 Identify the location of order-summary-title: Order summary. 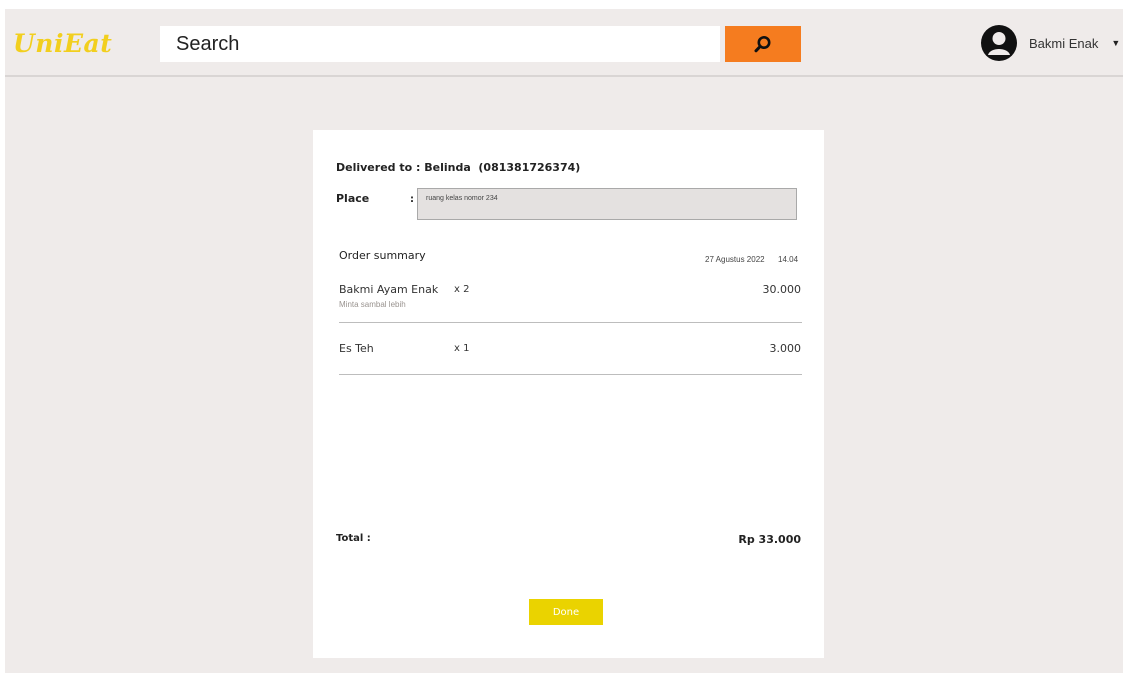
(382, 255).